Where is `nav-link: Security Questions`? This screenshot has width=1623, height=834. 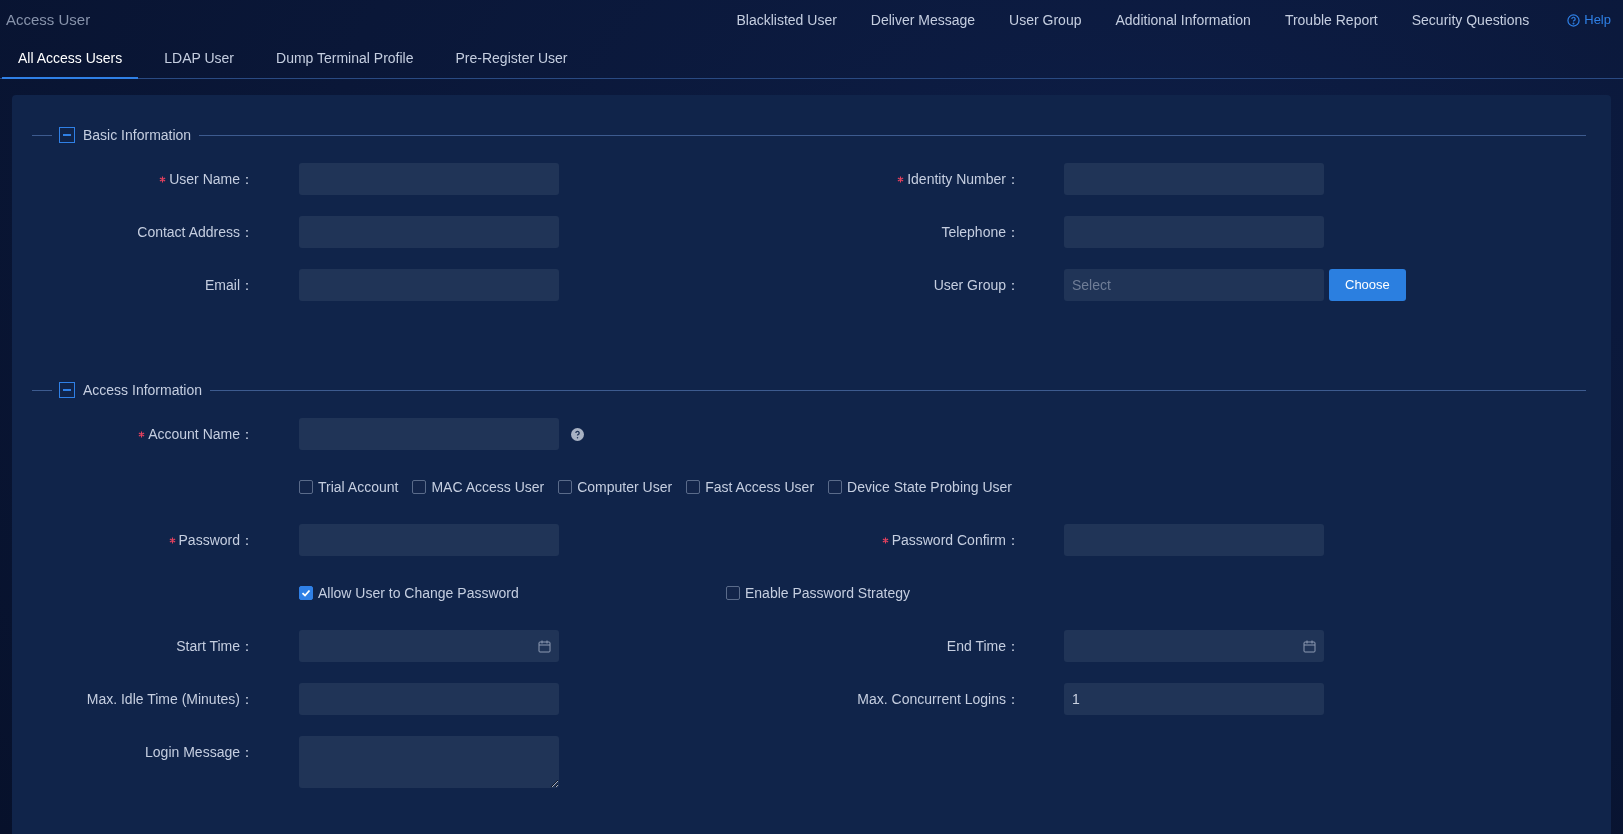
nav-link: Security Questions is located at coordinates (1470, 20).